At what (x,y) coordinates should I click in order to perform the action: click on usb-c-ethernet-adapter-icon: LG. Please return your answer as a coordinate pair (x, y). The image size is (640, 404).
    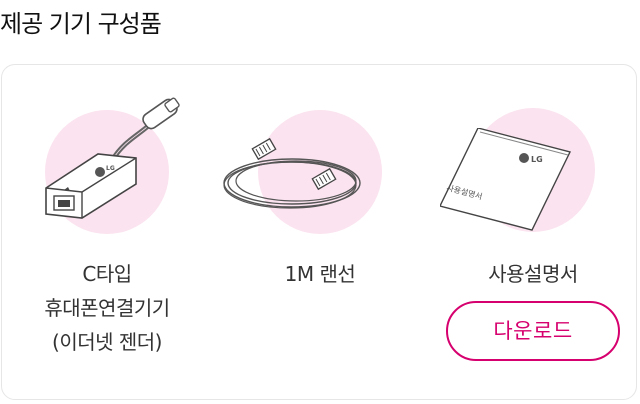
    Looking at the image, I should click on (112, 158).